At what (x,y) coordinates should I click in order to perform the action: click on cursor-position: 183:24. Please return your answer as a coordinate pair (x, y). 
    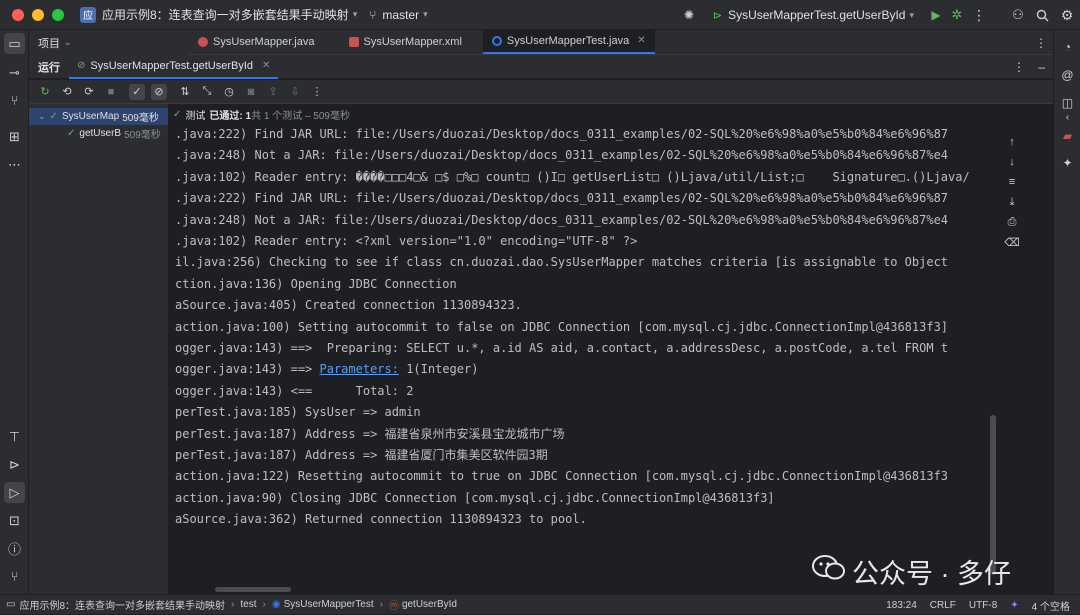
    Looking at the image, I should click on (901, 605).